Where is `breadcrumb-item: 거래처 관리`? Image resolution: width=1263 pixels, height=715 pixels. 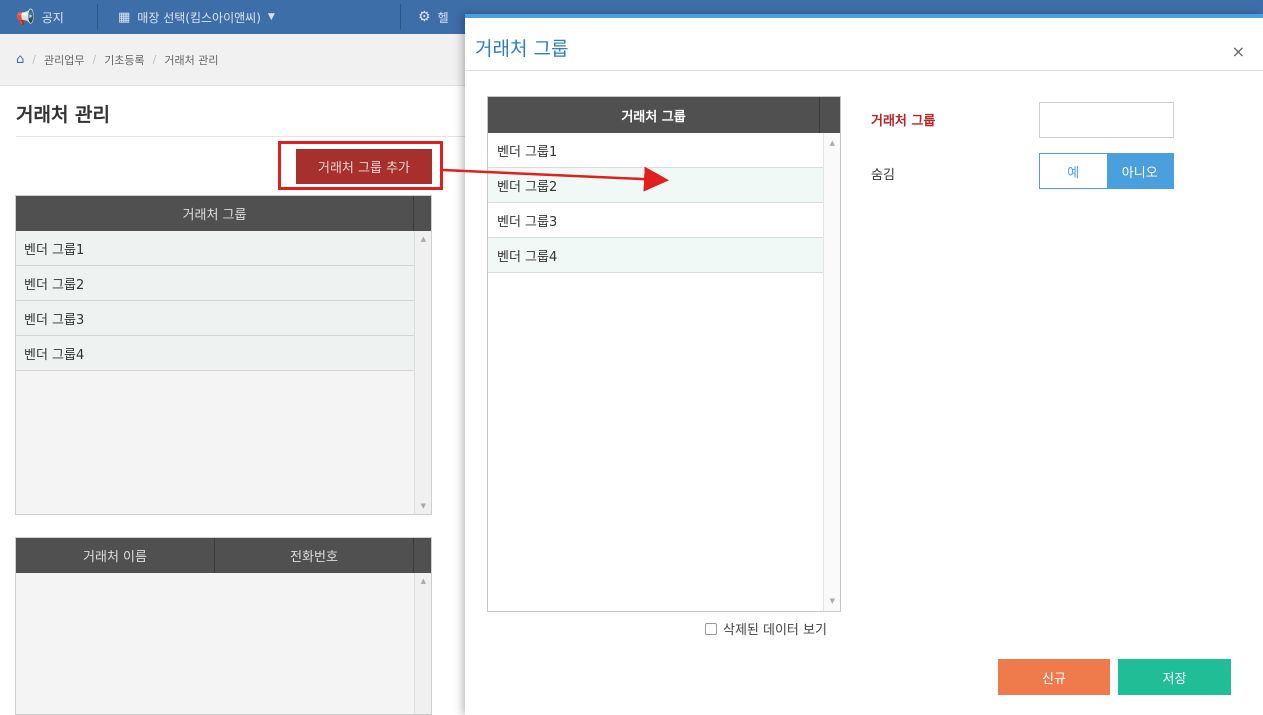 breadcrumb-item: 거래처 관리 is located at coordinates (191, 60).